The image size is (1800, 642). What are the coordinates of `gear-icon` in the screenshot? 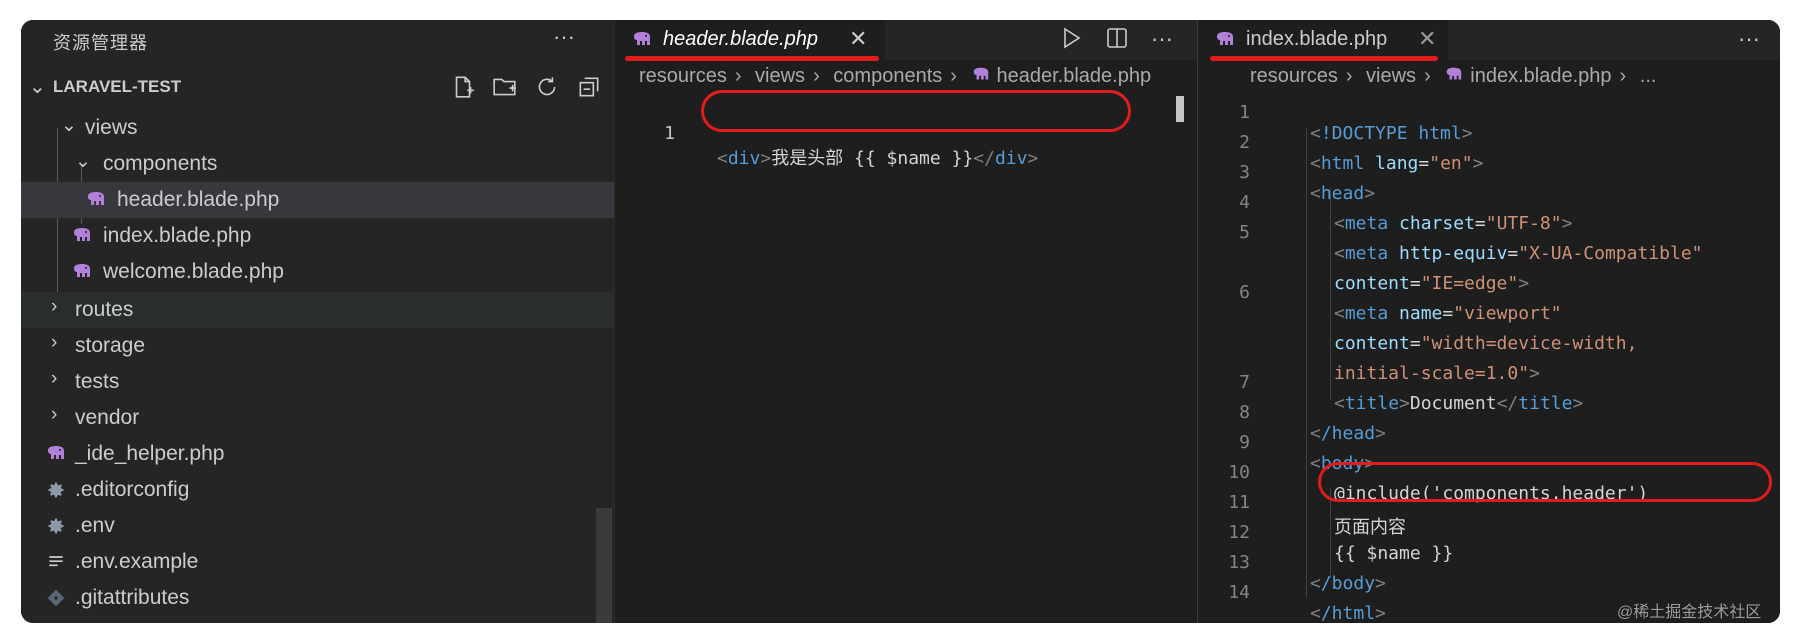 It's located at (56, 526).